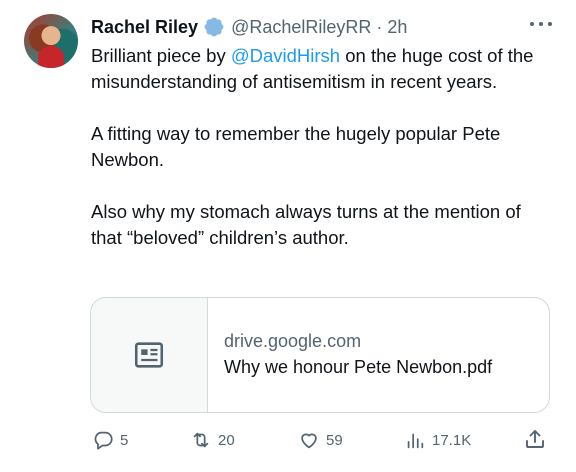 The height and width of the screenshot is (472, 576). I want to click on share-button, so click(535, 439).